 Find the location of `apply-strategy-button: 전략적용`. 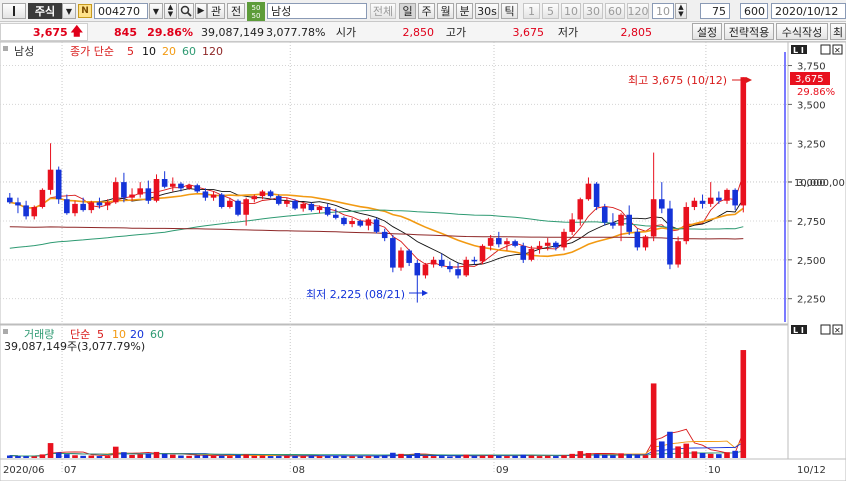

apply-strategy-button: 전략적용 is located at coordinates (749, 31).